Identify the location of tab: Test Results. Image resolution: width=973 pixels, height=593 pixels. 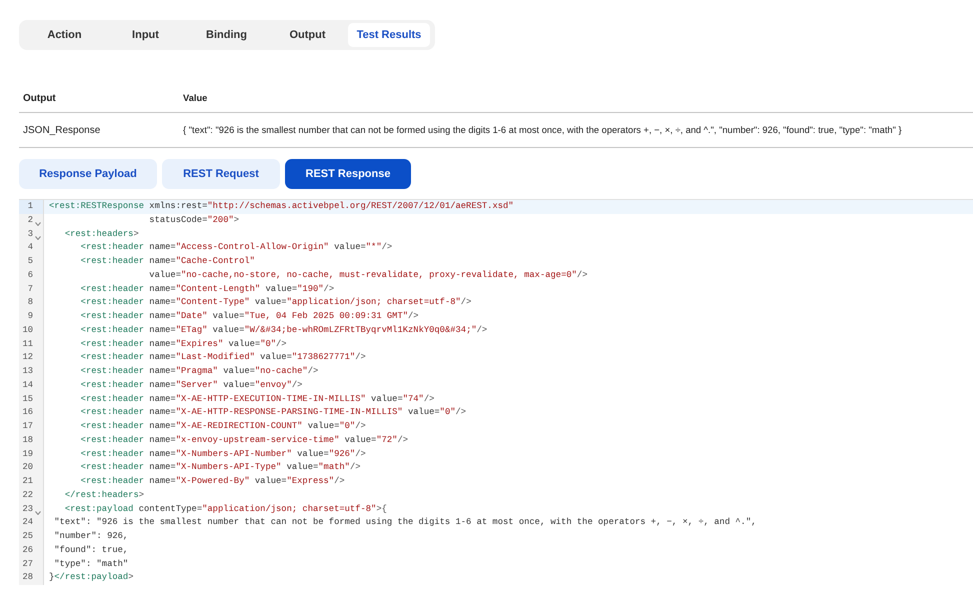
(389, 35).